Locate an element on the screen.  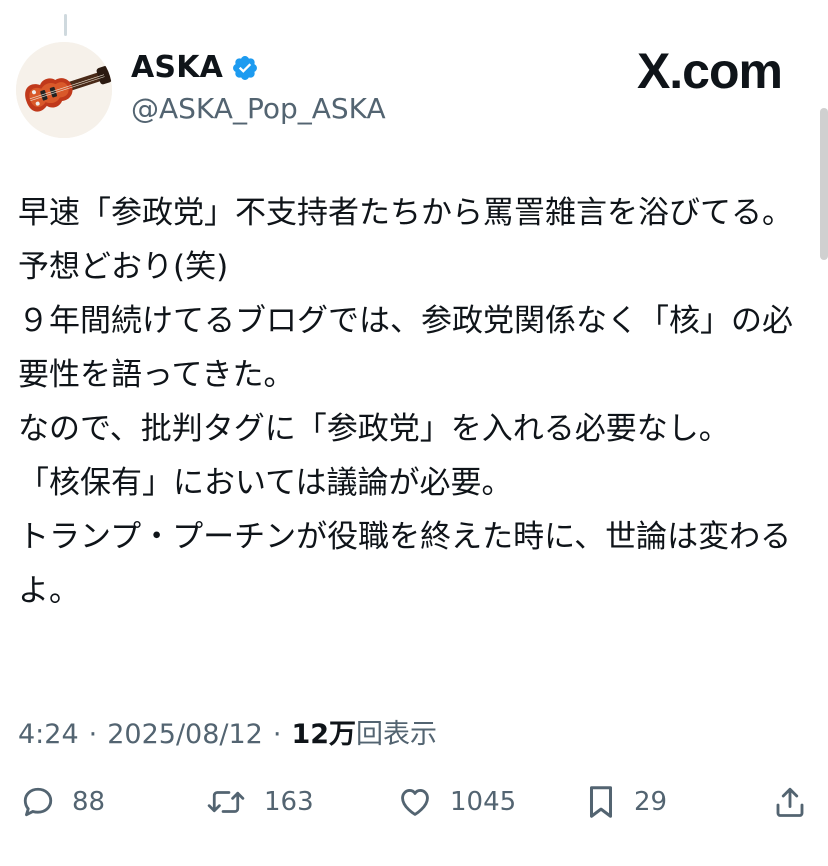
author-display-name-row: ASKA is located at coordinates (195, 67).